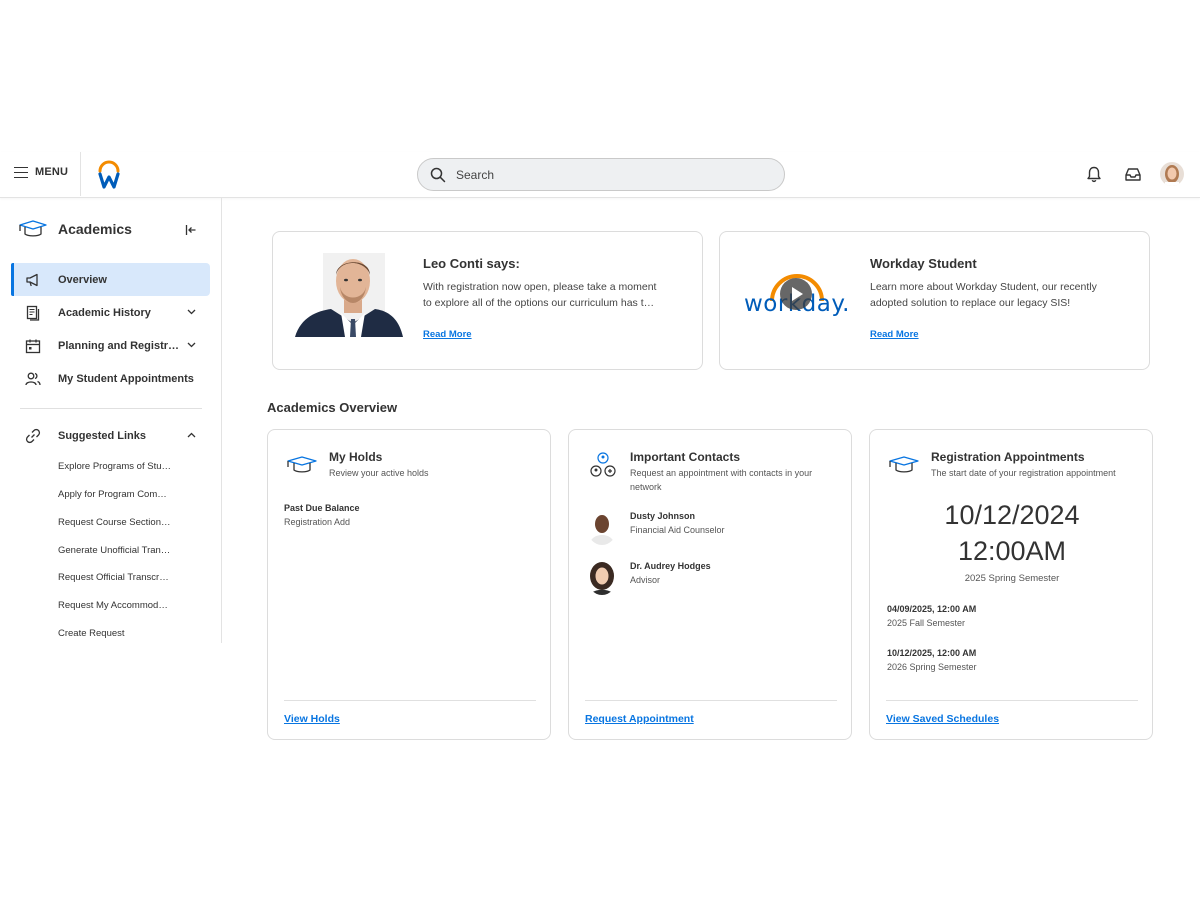 The image size is (1200, 900). I want to click on registration-date: 10/12/2024, so click(1012, 515).